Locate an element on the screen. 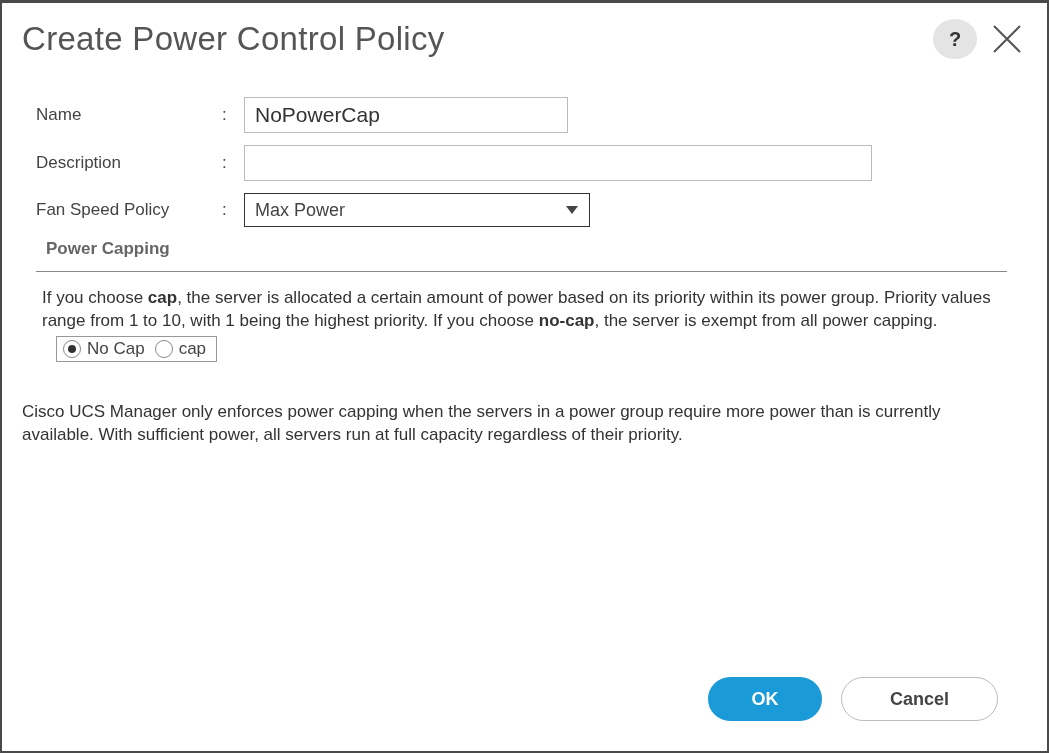 The width and height of the screenshot is (1049, 753). description-text: If you choose cap, the server is allocated a certain amount of power based on its priority within its power group. Priority values range from 1 to 10, with 1 being the highest priority. If you choose no-cap, the server is exempt from all power capping. is located at coordinates (517, 309).